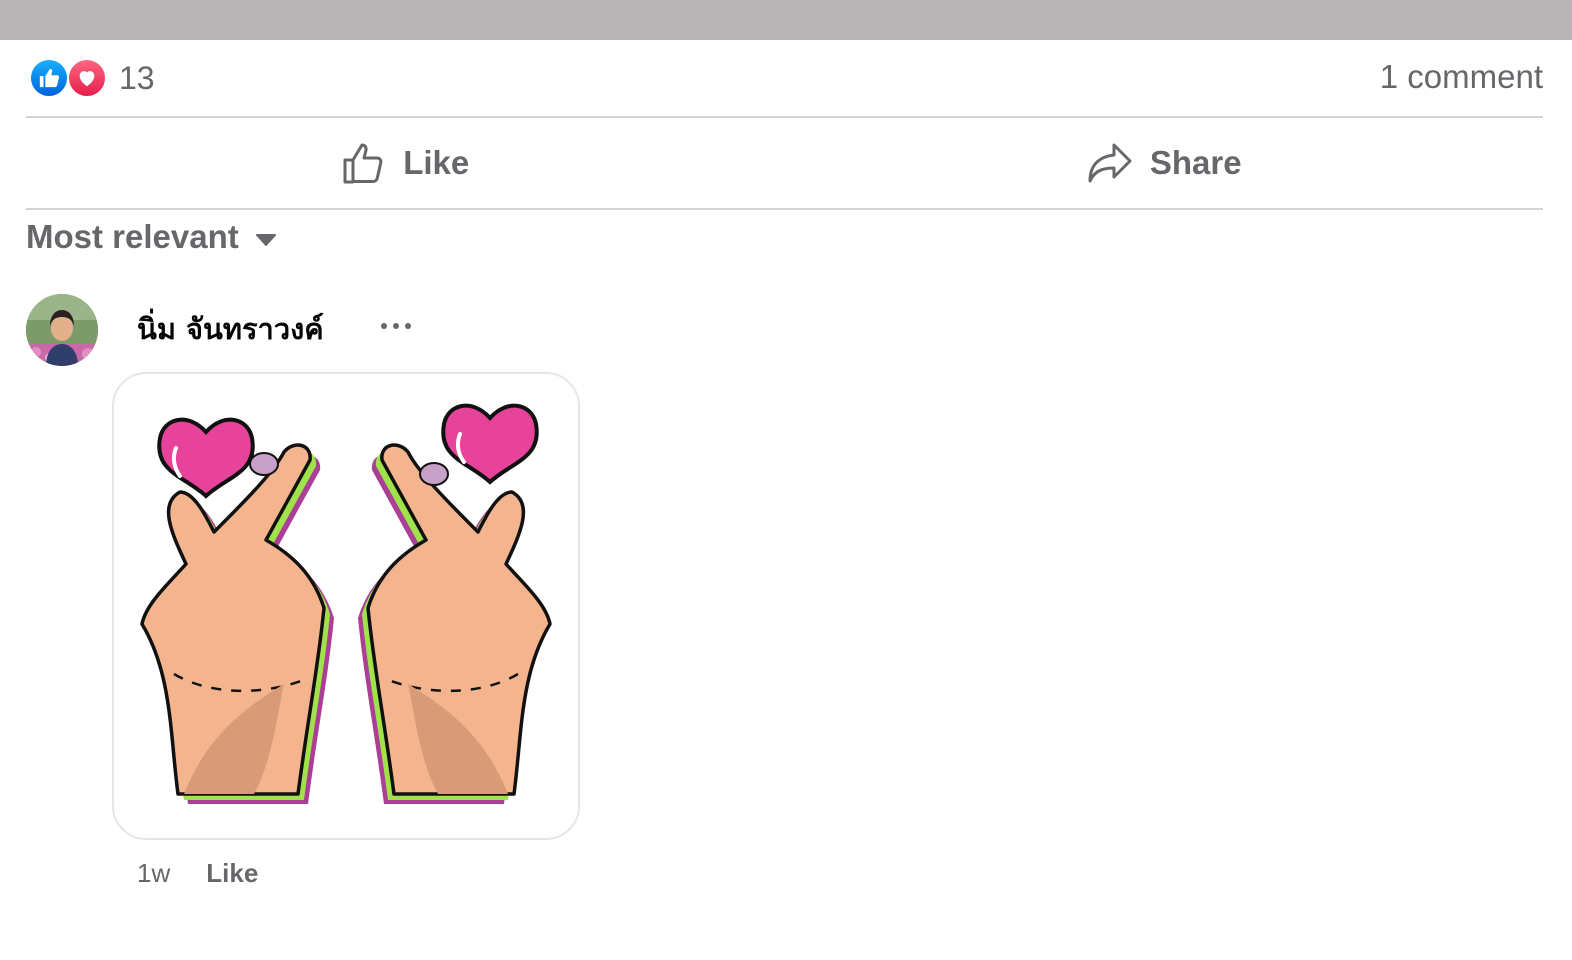 The width and height of the screenshot is (1572, 960). I want to click on more-options-icon, so click(396, 326).